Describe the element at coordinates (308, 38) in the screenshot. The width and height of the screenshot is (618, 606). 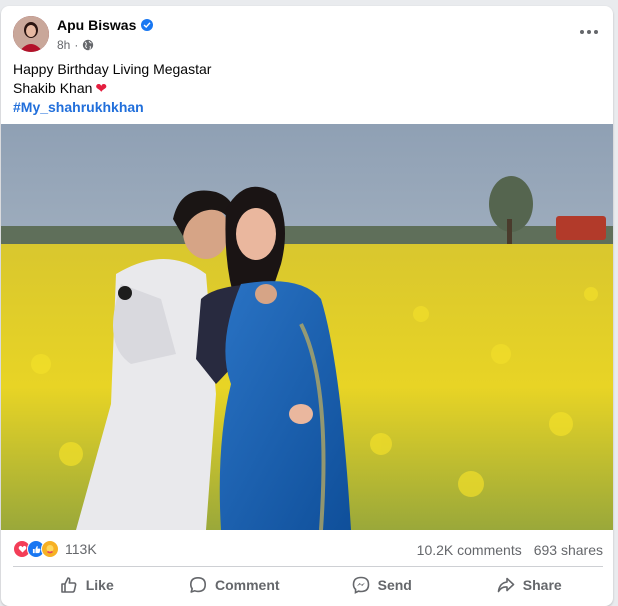
I see `post-header: Apu Biswas 8h ·` at that location.